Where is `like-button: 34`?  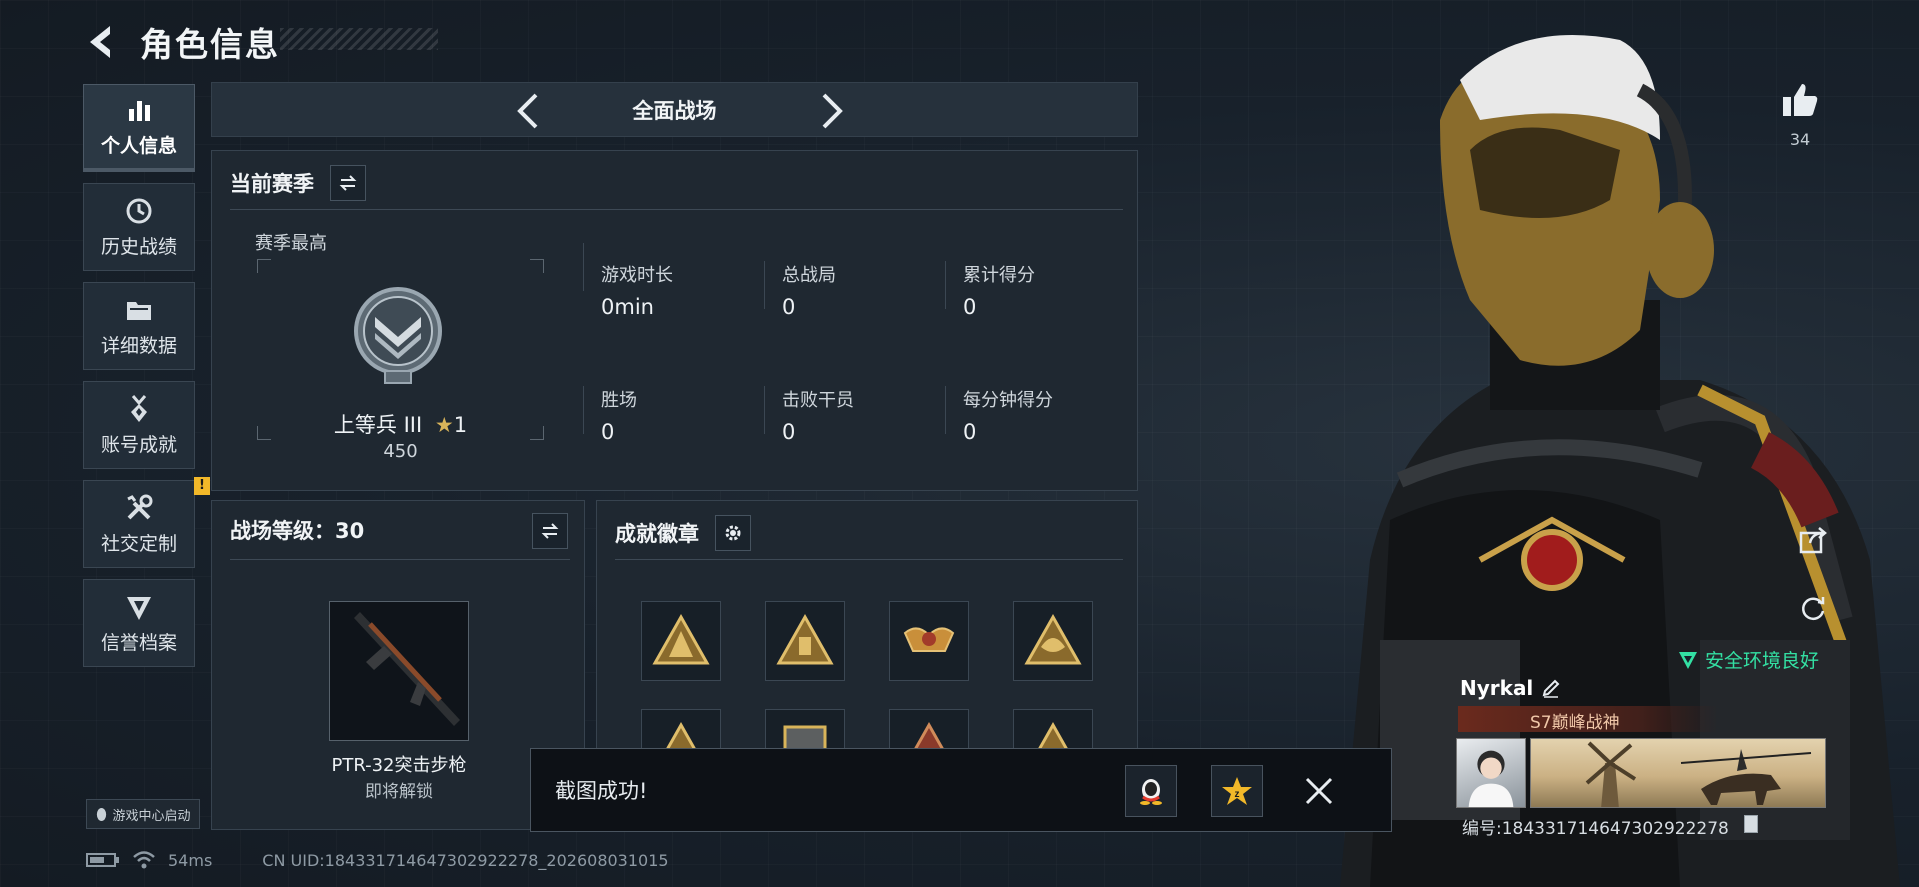 like-button: 34 is located at coordinates (1800, 114).